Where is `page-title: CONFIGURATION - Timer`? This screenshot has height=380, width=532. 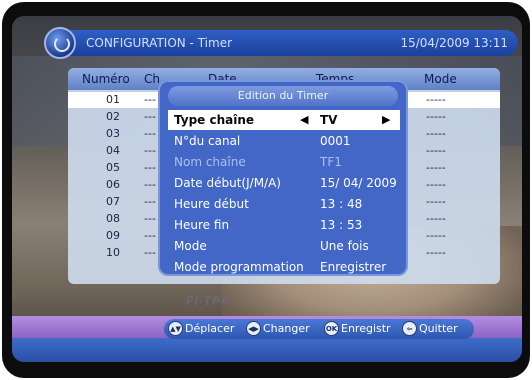
page-title: CONFIGURATION - Timer is located at coordinates (159, 43).